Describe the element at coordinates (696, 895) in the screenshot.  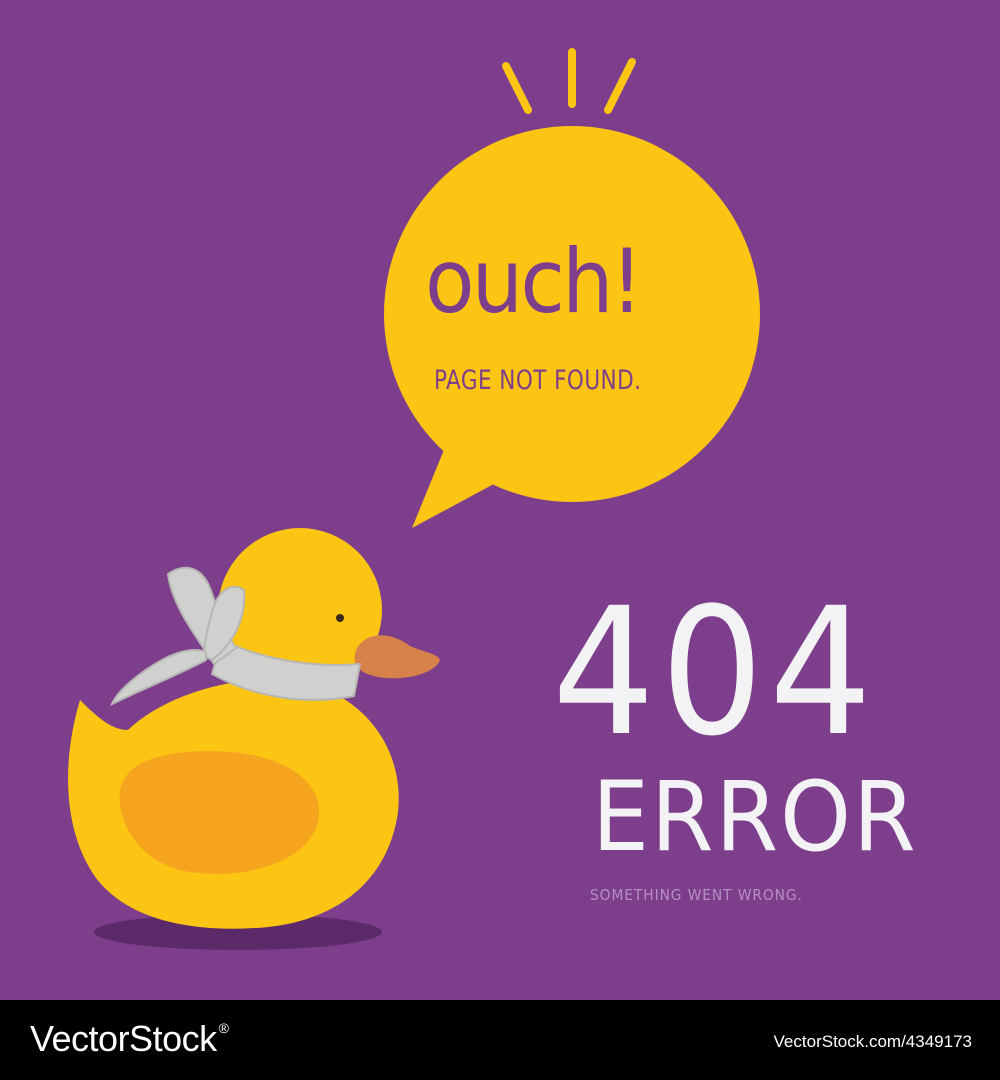
I see `error-detail: SOMETHING WENT WRONG.` at that location.